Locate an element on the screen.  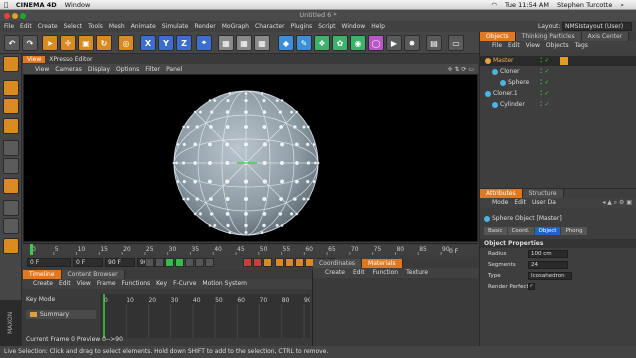
folder-icon: ▭ is located at coordinates (456, 43).